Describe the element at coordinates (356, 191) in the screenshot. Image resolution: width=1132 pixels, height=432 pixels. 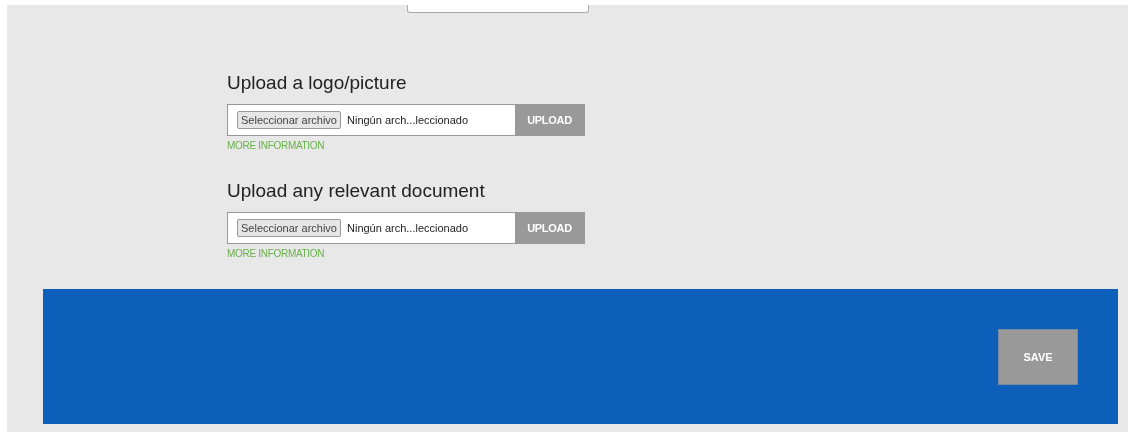
I see `section-title: Upload any relevant document` at that location.